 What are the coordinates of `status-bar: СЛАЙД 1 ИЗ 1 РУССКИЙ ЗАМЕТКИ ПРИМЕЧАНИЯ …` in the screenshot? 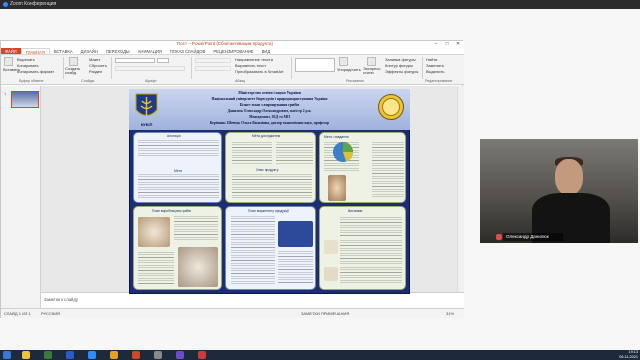 It's located at (232, 313).